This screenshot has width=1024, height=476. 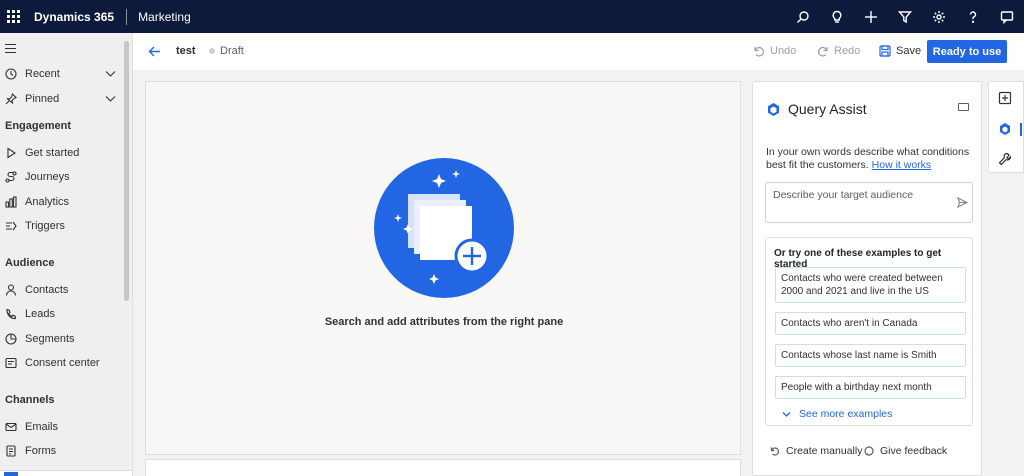 I want to click on filter-button, so click(x=905, y=16).